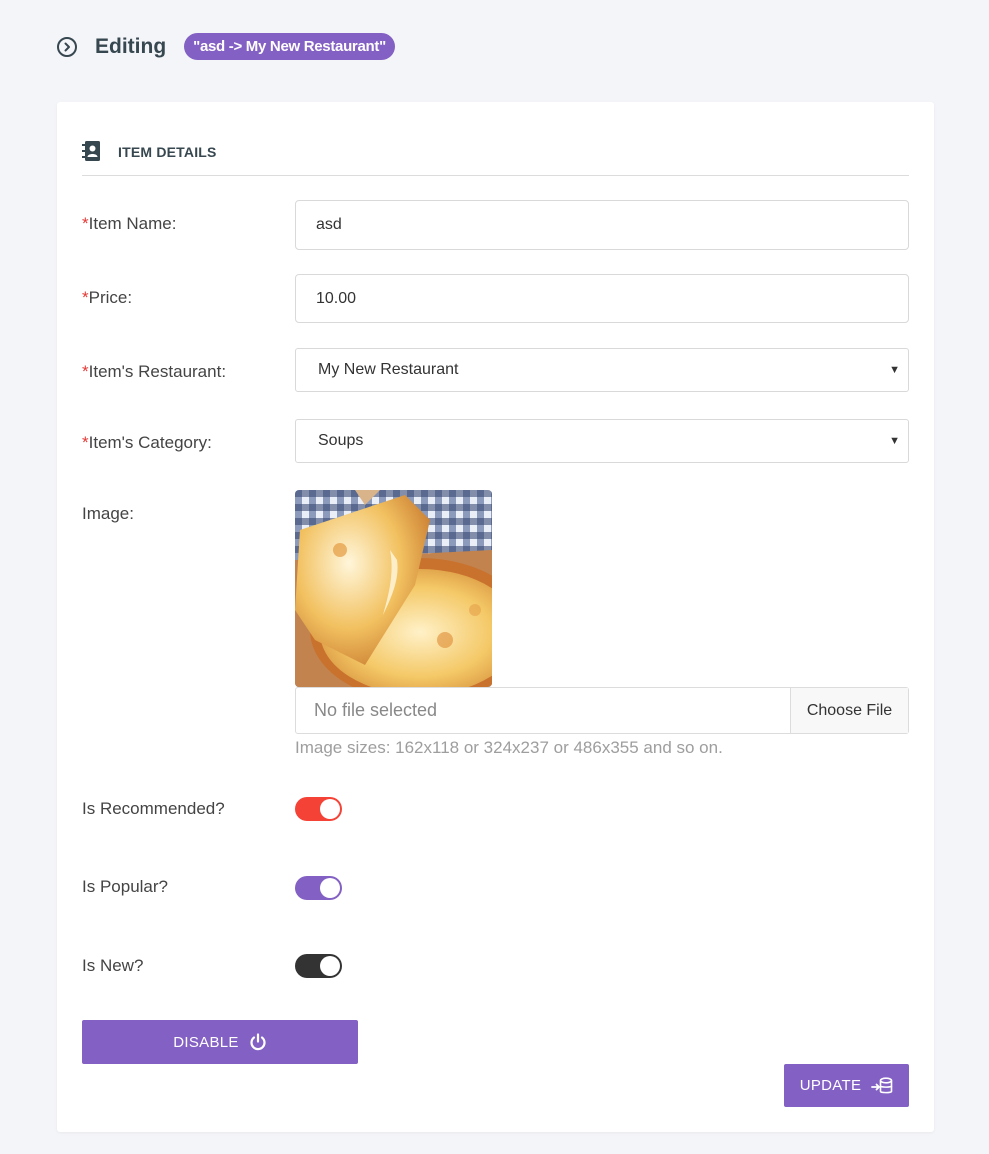  Describe the element at coordinates (131, 46) in the screenshot. I see `page-title: Editing` at that location.